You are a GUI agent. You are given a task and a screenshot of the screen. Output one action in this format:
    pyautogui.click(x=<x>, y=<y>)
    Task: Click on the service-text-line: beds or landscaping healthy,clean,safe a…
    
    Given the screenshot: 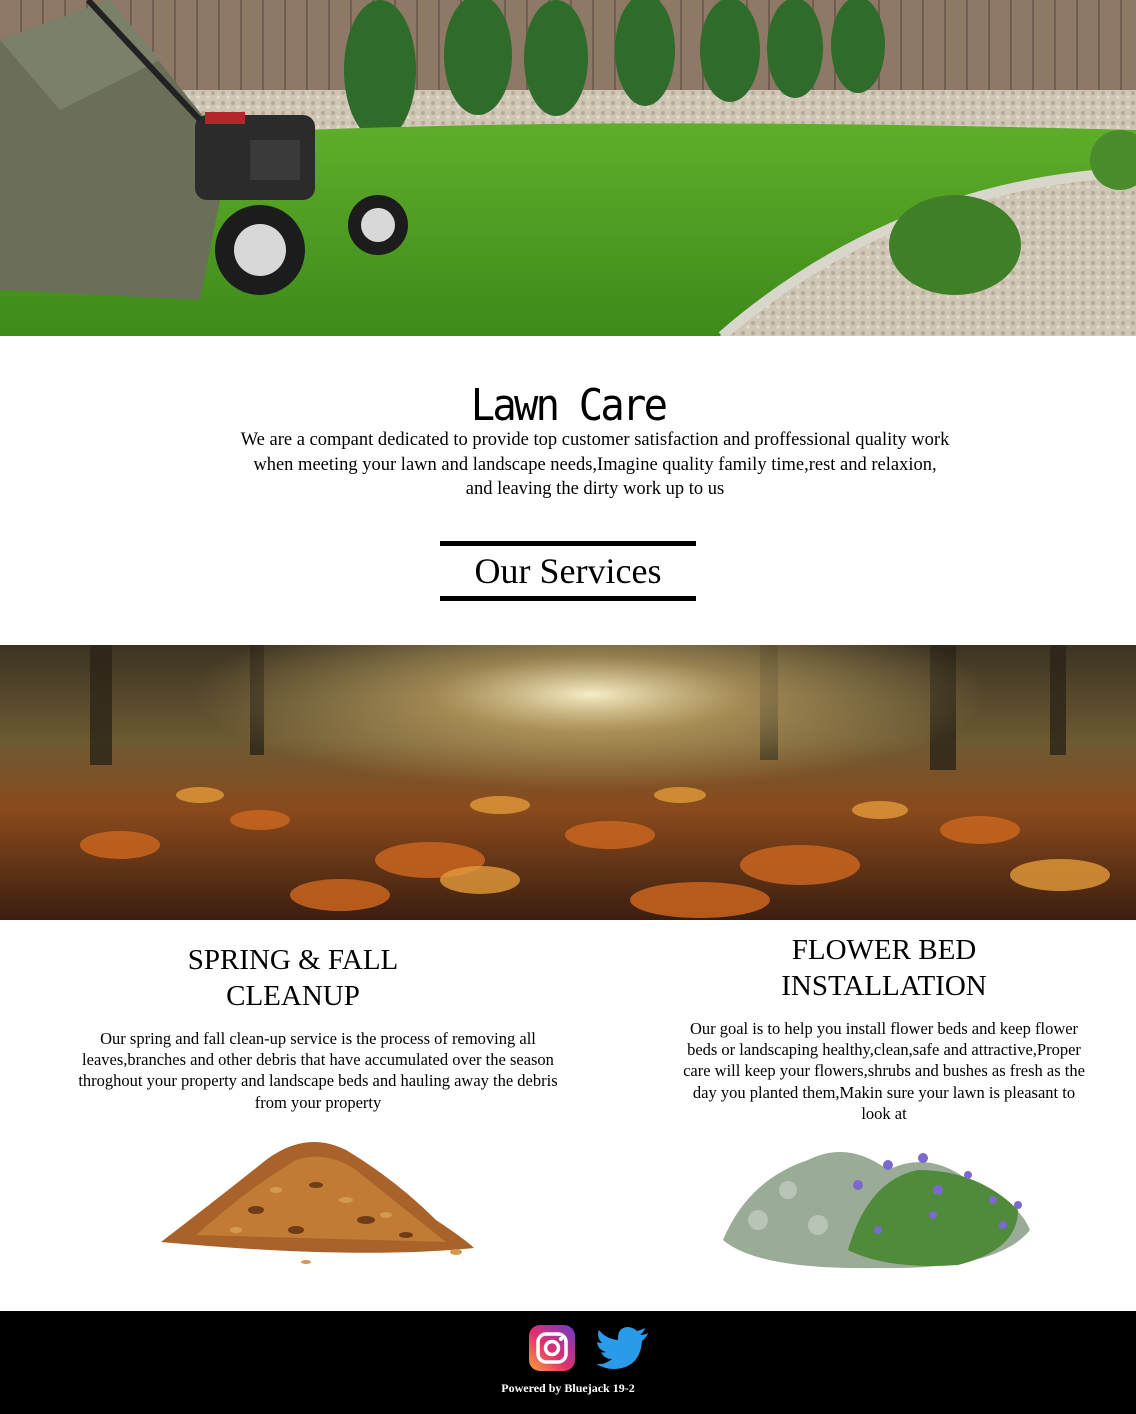 What is the action you would take?
    pyautogui.click(x=884, y=1050)
    